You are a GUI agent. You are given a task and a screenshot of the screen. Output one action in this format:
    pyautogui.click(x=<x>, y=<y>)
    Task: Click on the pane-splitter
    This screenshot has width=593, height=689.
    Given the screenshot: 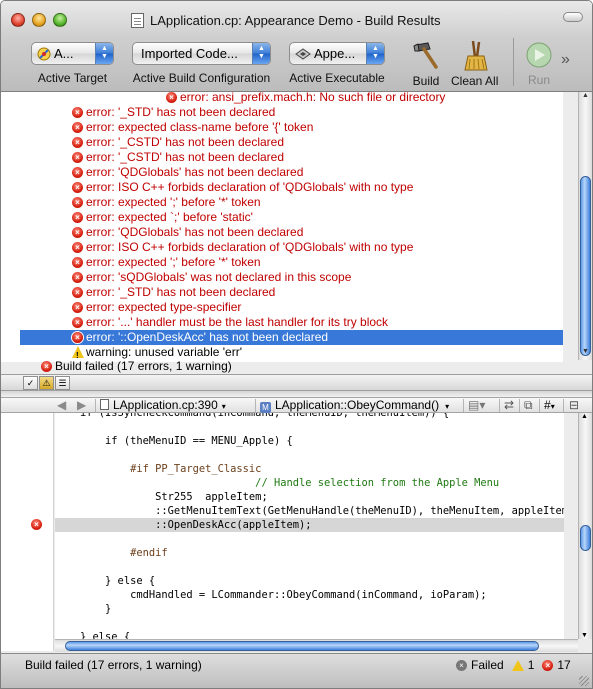 What is the action you would take?
    pyautogui.click(x=296, y=394)
    